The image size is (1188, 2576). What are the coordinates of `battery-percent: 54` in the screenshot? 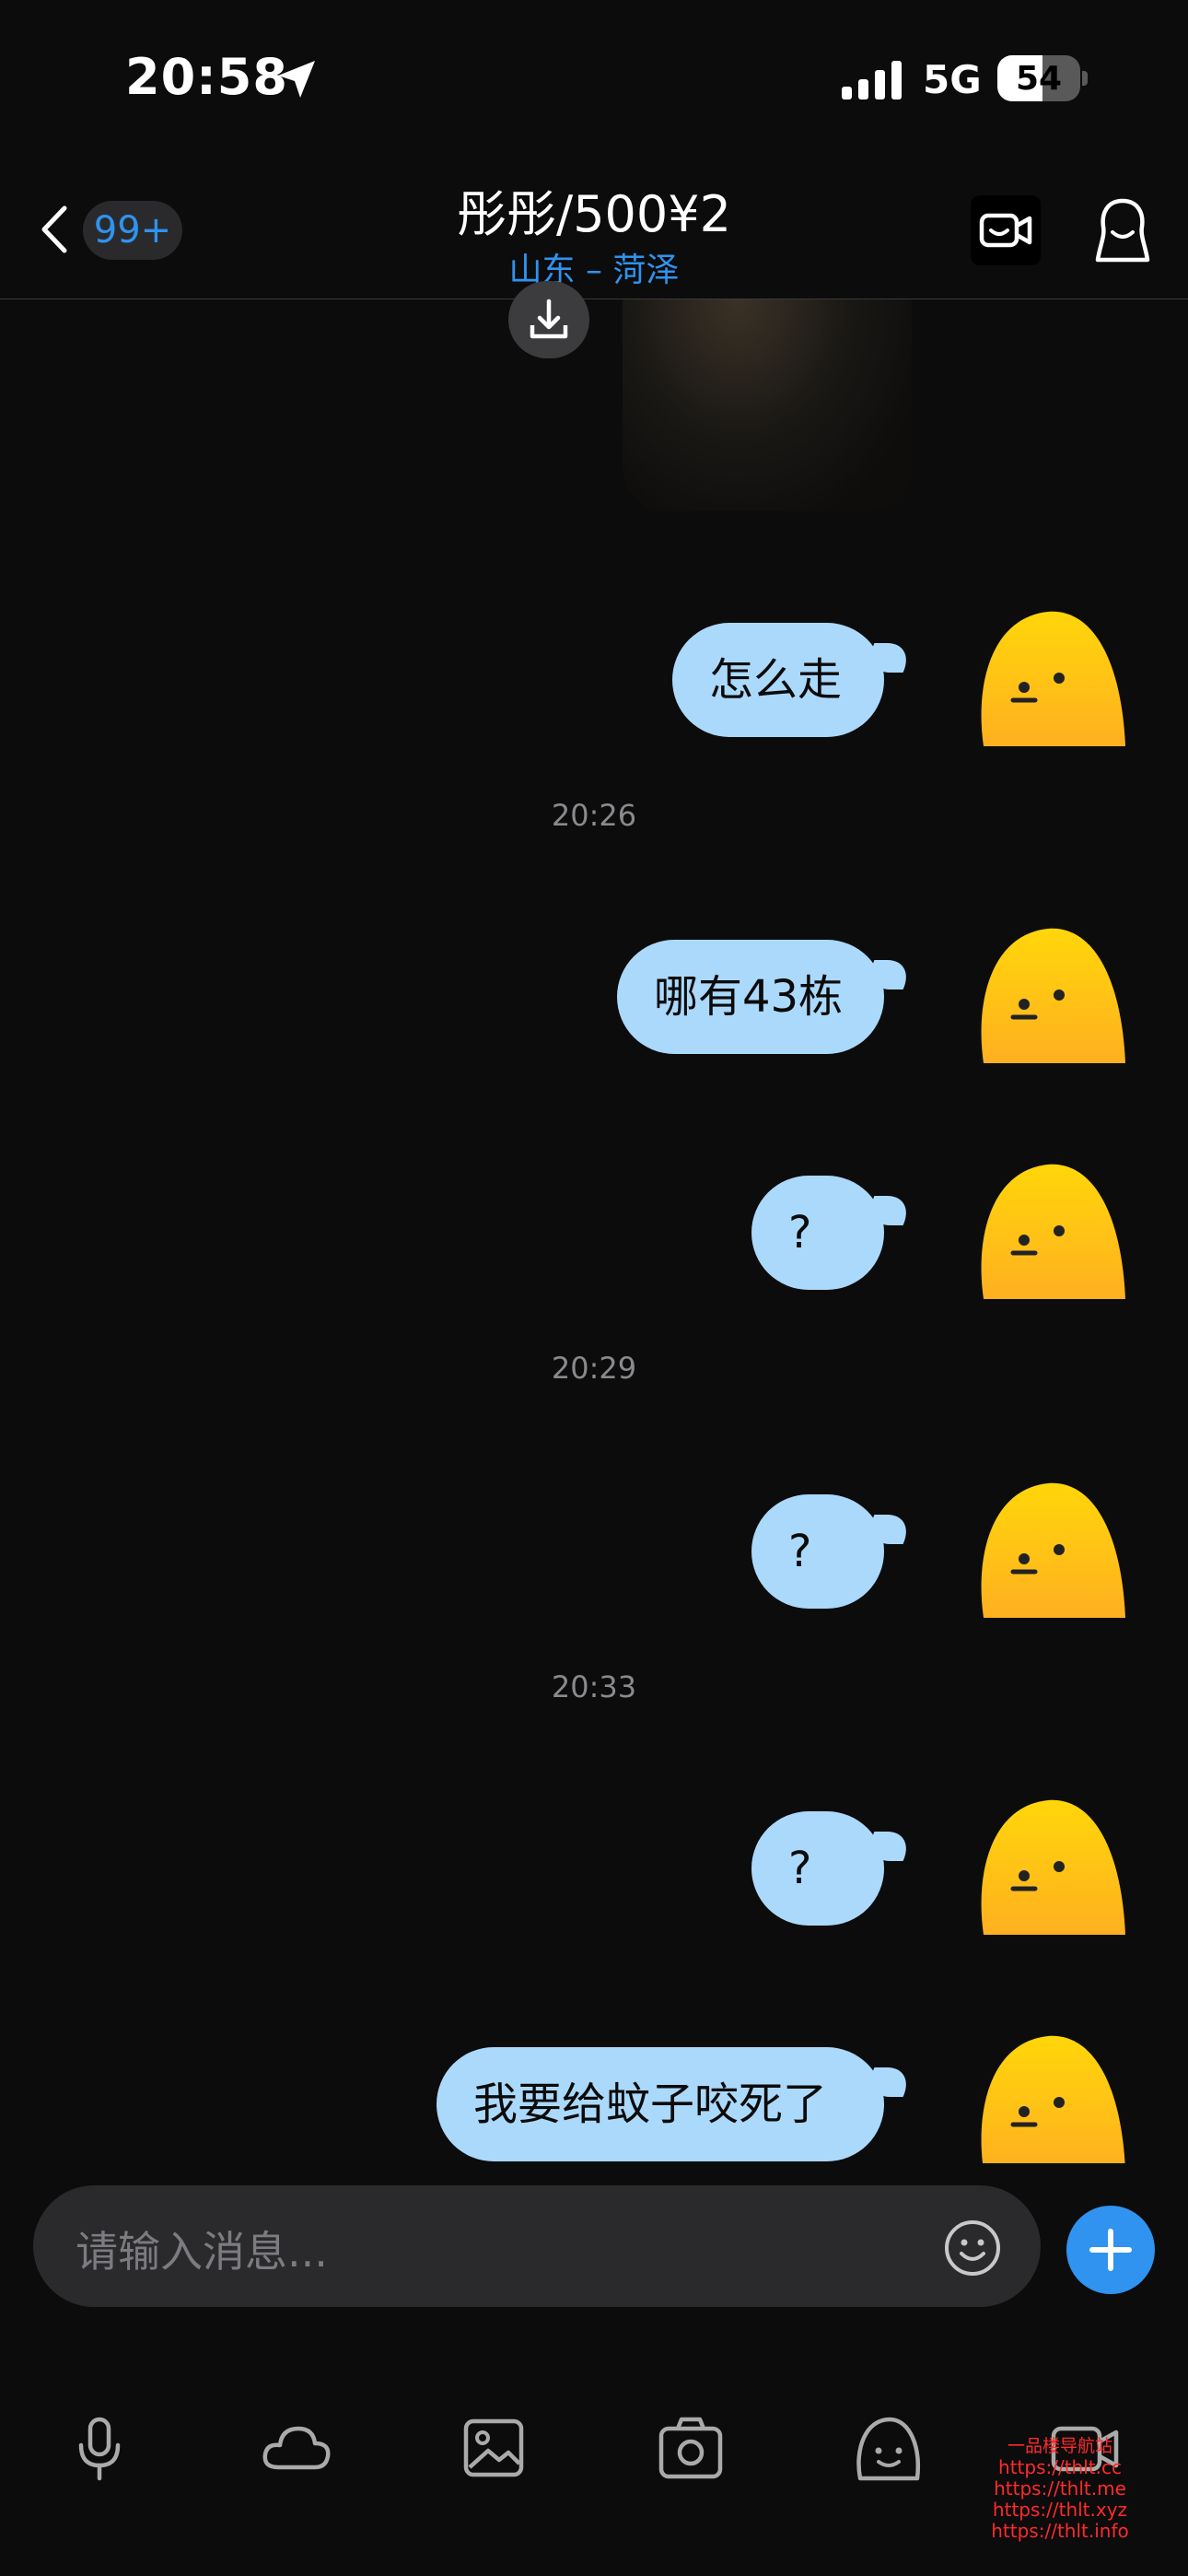 It's located at (1039, 79).